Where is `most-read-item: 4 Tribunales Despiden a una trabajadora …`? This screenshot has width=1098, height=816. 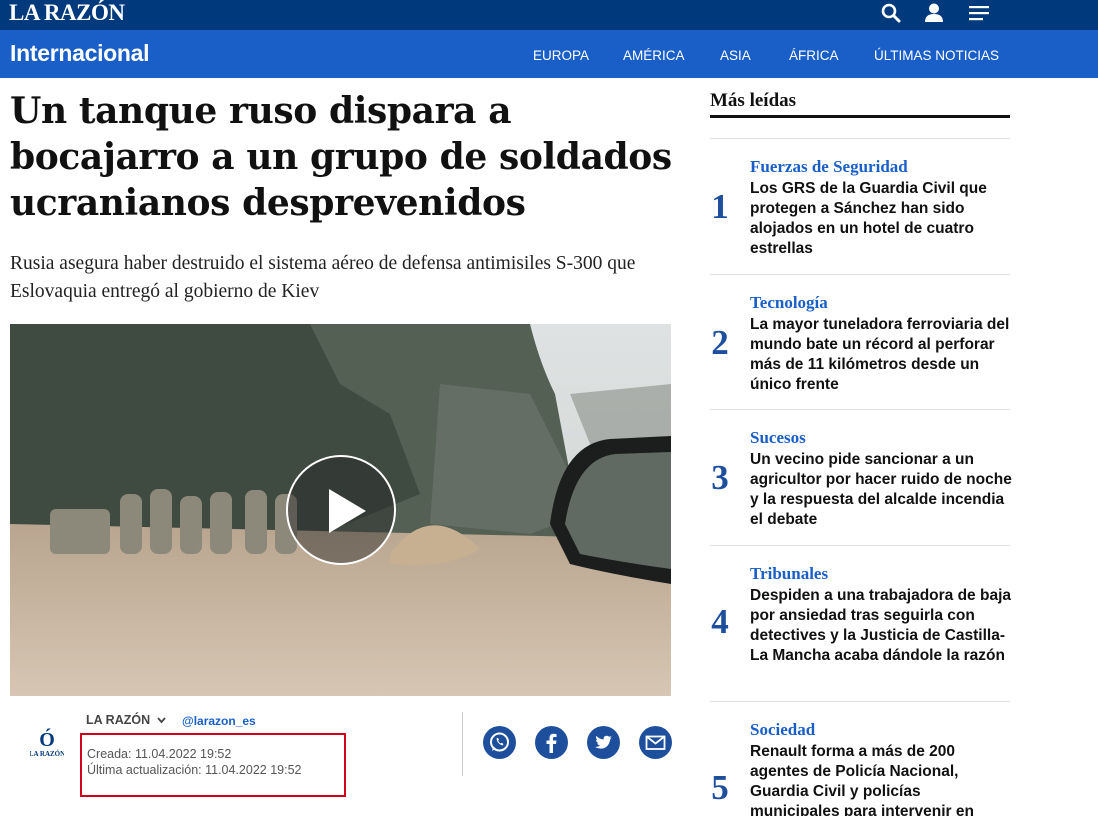 most-read-item: 4 Tribunales Despiden a una trabajadora … is located at coordinates (861, 623).